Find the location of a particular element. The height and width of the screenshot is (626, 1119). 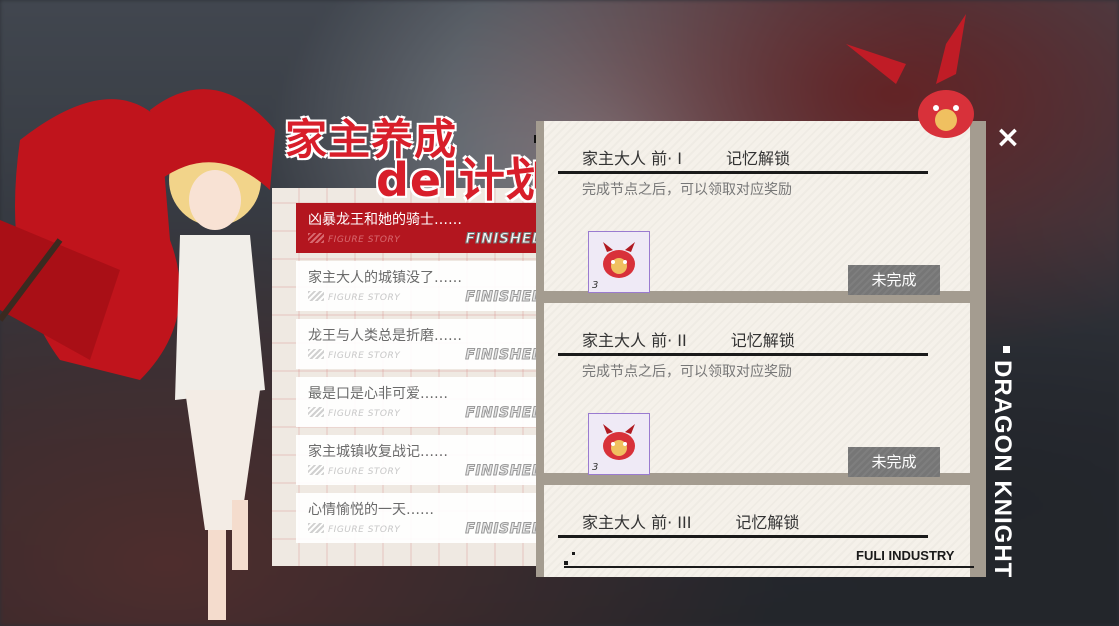

reward-name: 家主大人 前· III is located at coordinates (637, 522).